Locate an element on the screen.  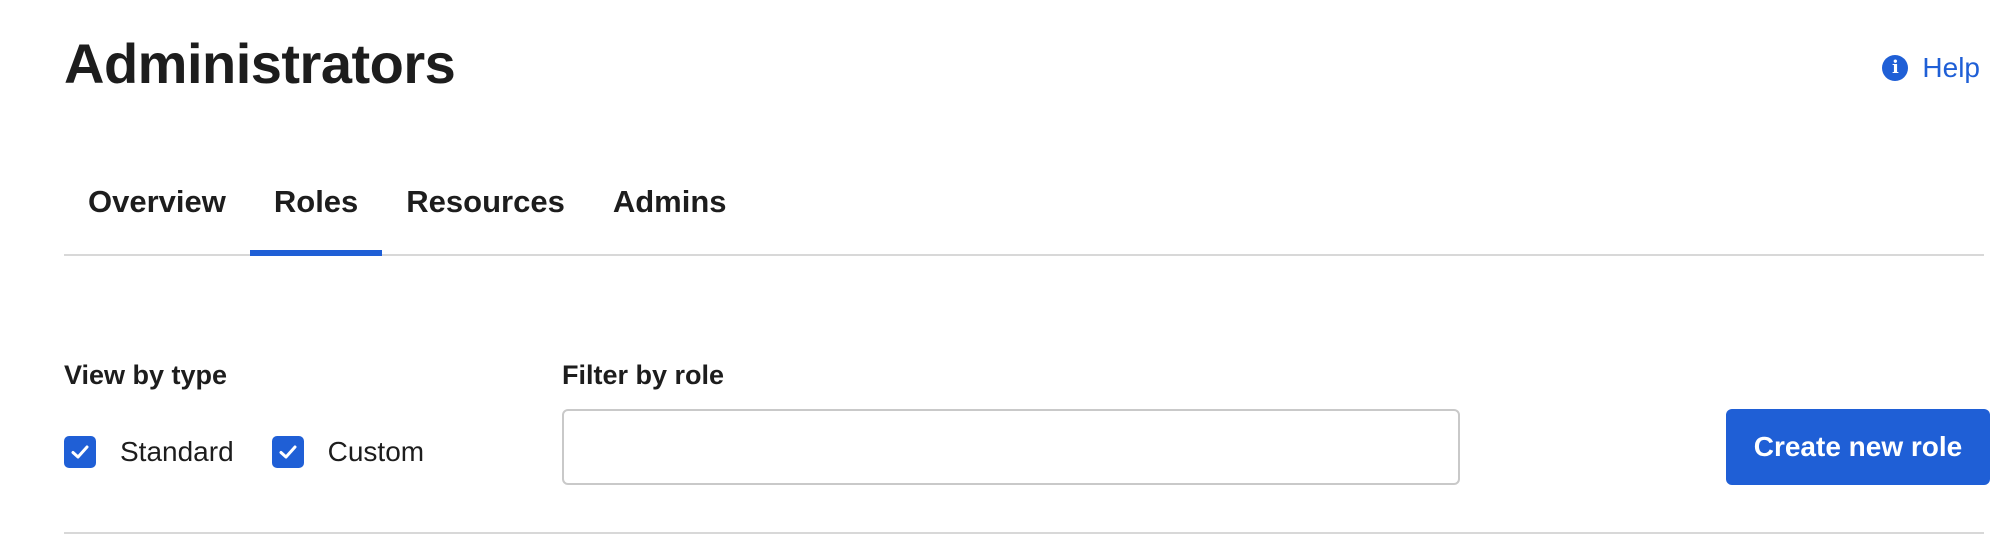
filter-by-role-input is located at coordinates (1011, 447).